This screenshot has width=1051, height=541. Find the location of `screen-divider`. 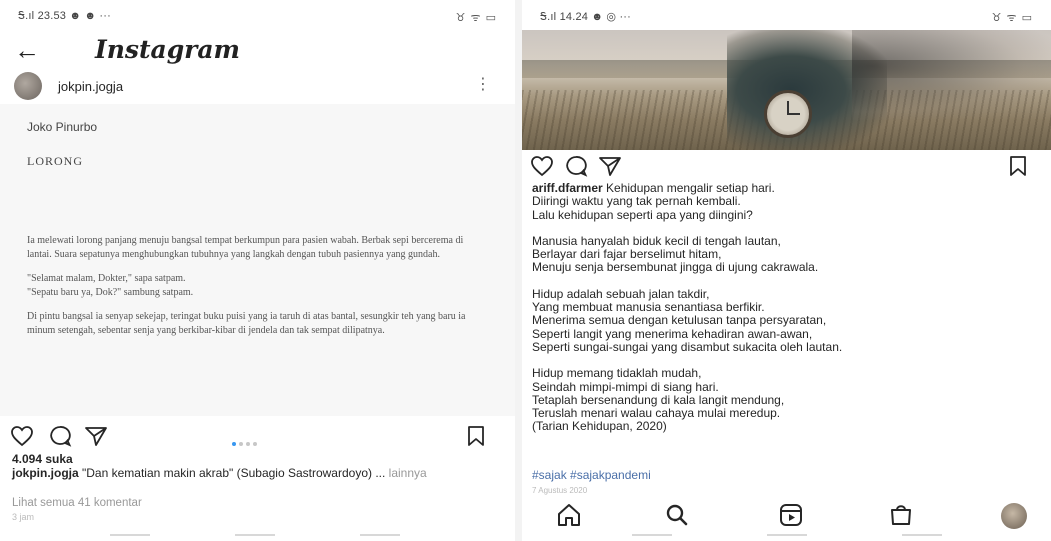

screen-divider is located at coordinates (518, 270).